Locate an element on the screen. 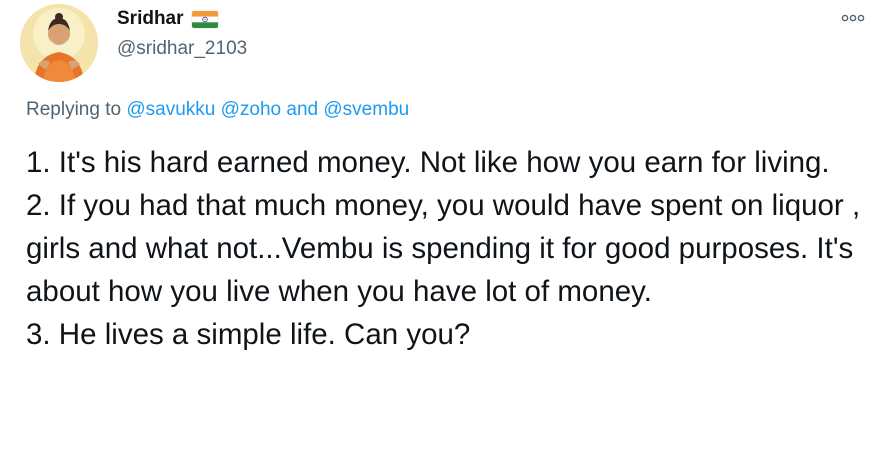  mention-link-svembu: @svembu is located at coordinates (366, 109).